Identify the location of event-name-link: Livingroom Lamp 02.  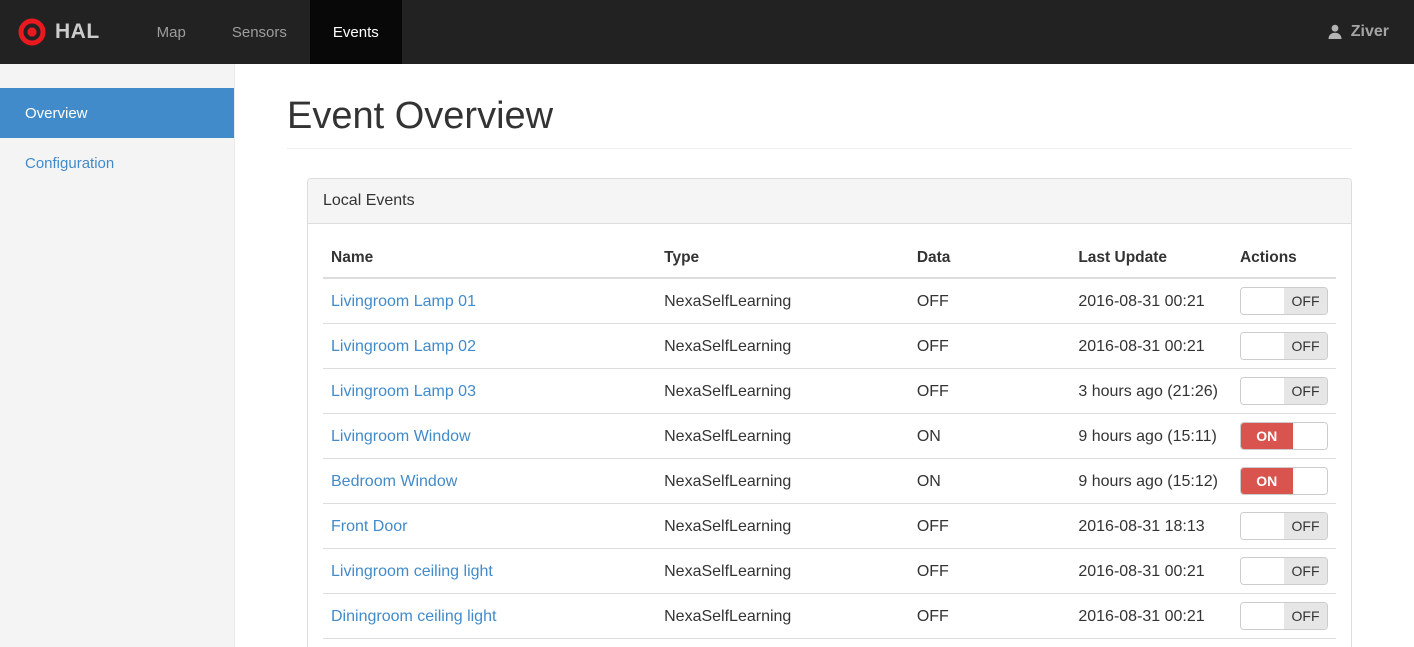
(403, 346).